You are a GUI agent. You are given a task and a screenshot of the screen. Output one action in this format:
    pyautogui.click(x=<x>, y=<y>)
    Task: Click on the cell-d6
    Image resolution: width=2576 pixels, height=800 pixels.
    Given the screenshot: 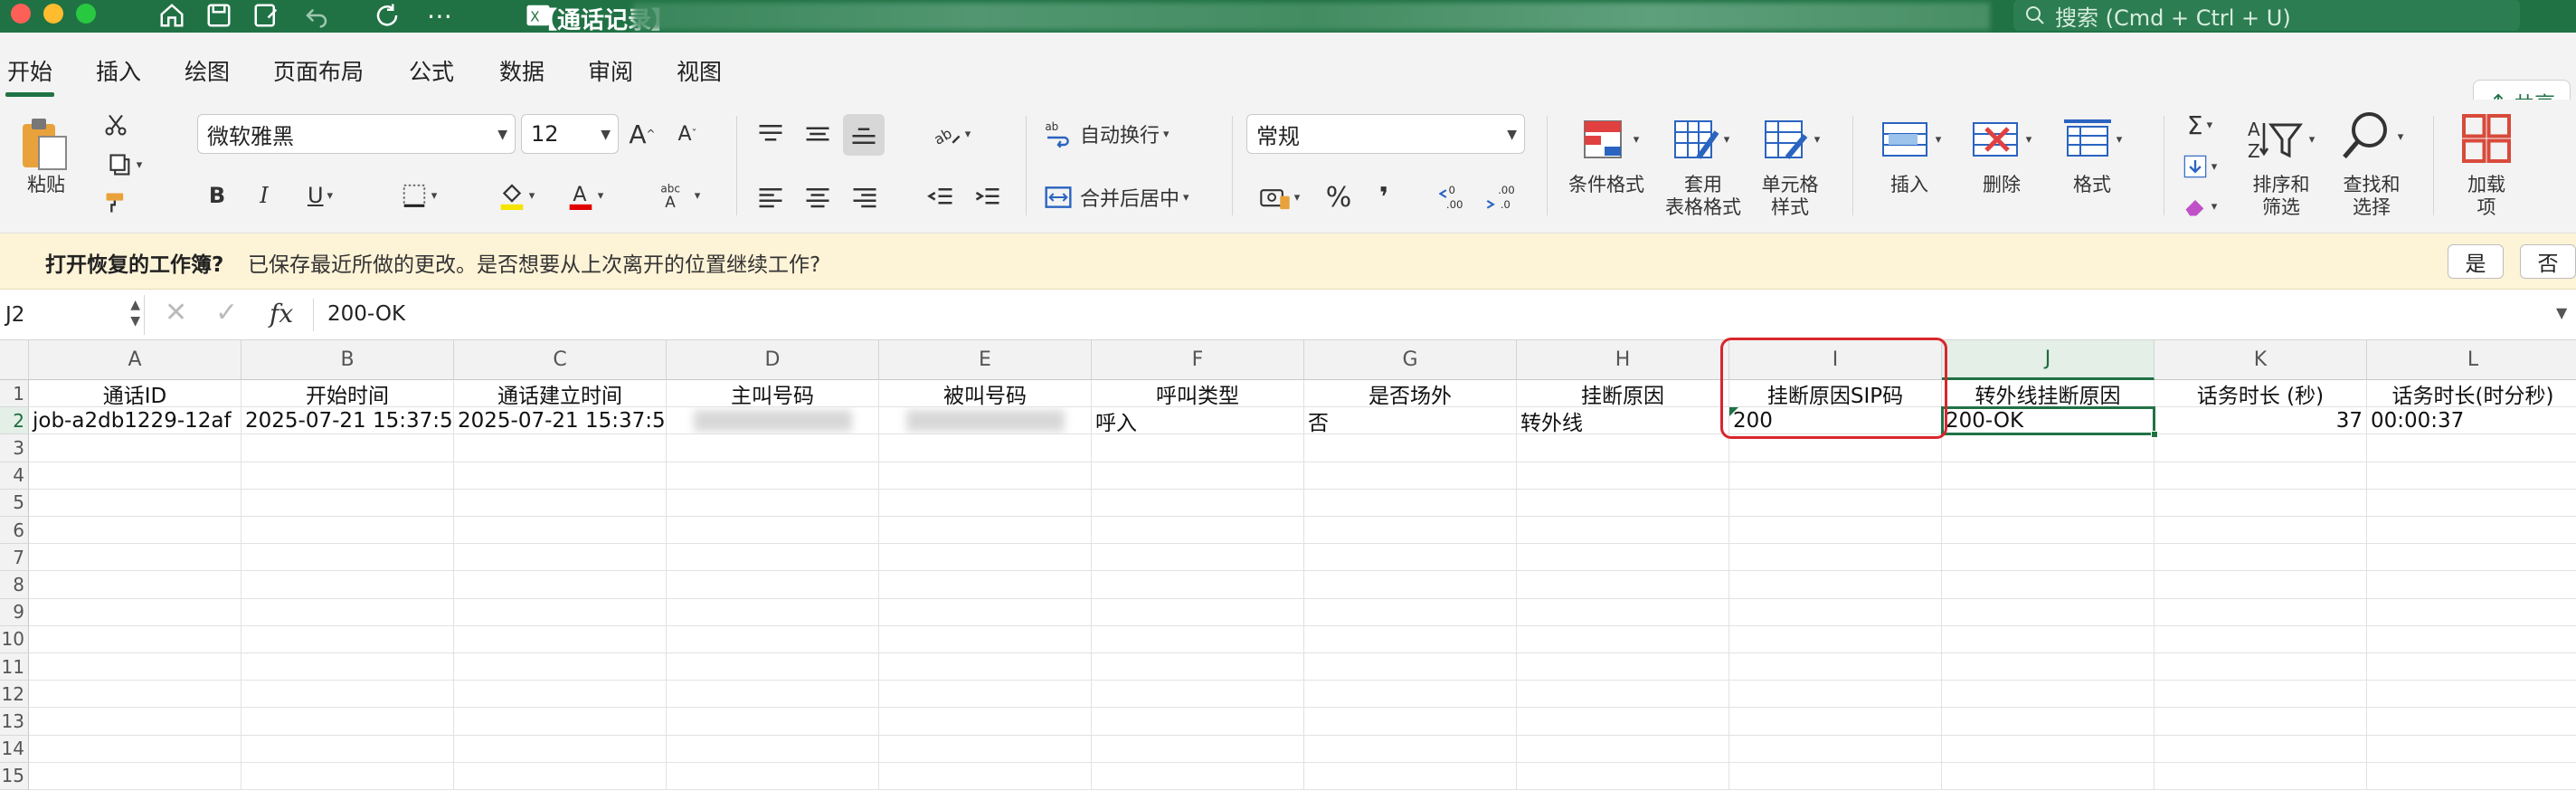 What is the action you would take?
    pyautogui.click(x=773, y=531)
    